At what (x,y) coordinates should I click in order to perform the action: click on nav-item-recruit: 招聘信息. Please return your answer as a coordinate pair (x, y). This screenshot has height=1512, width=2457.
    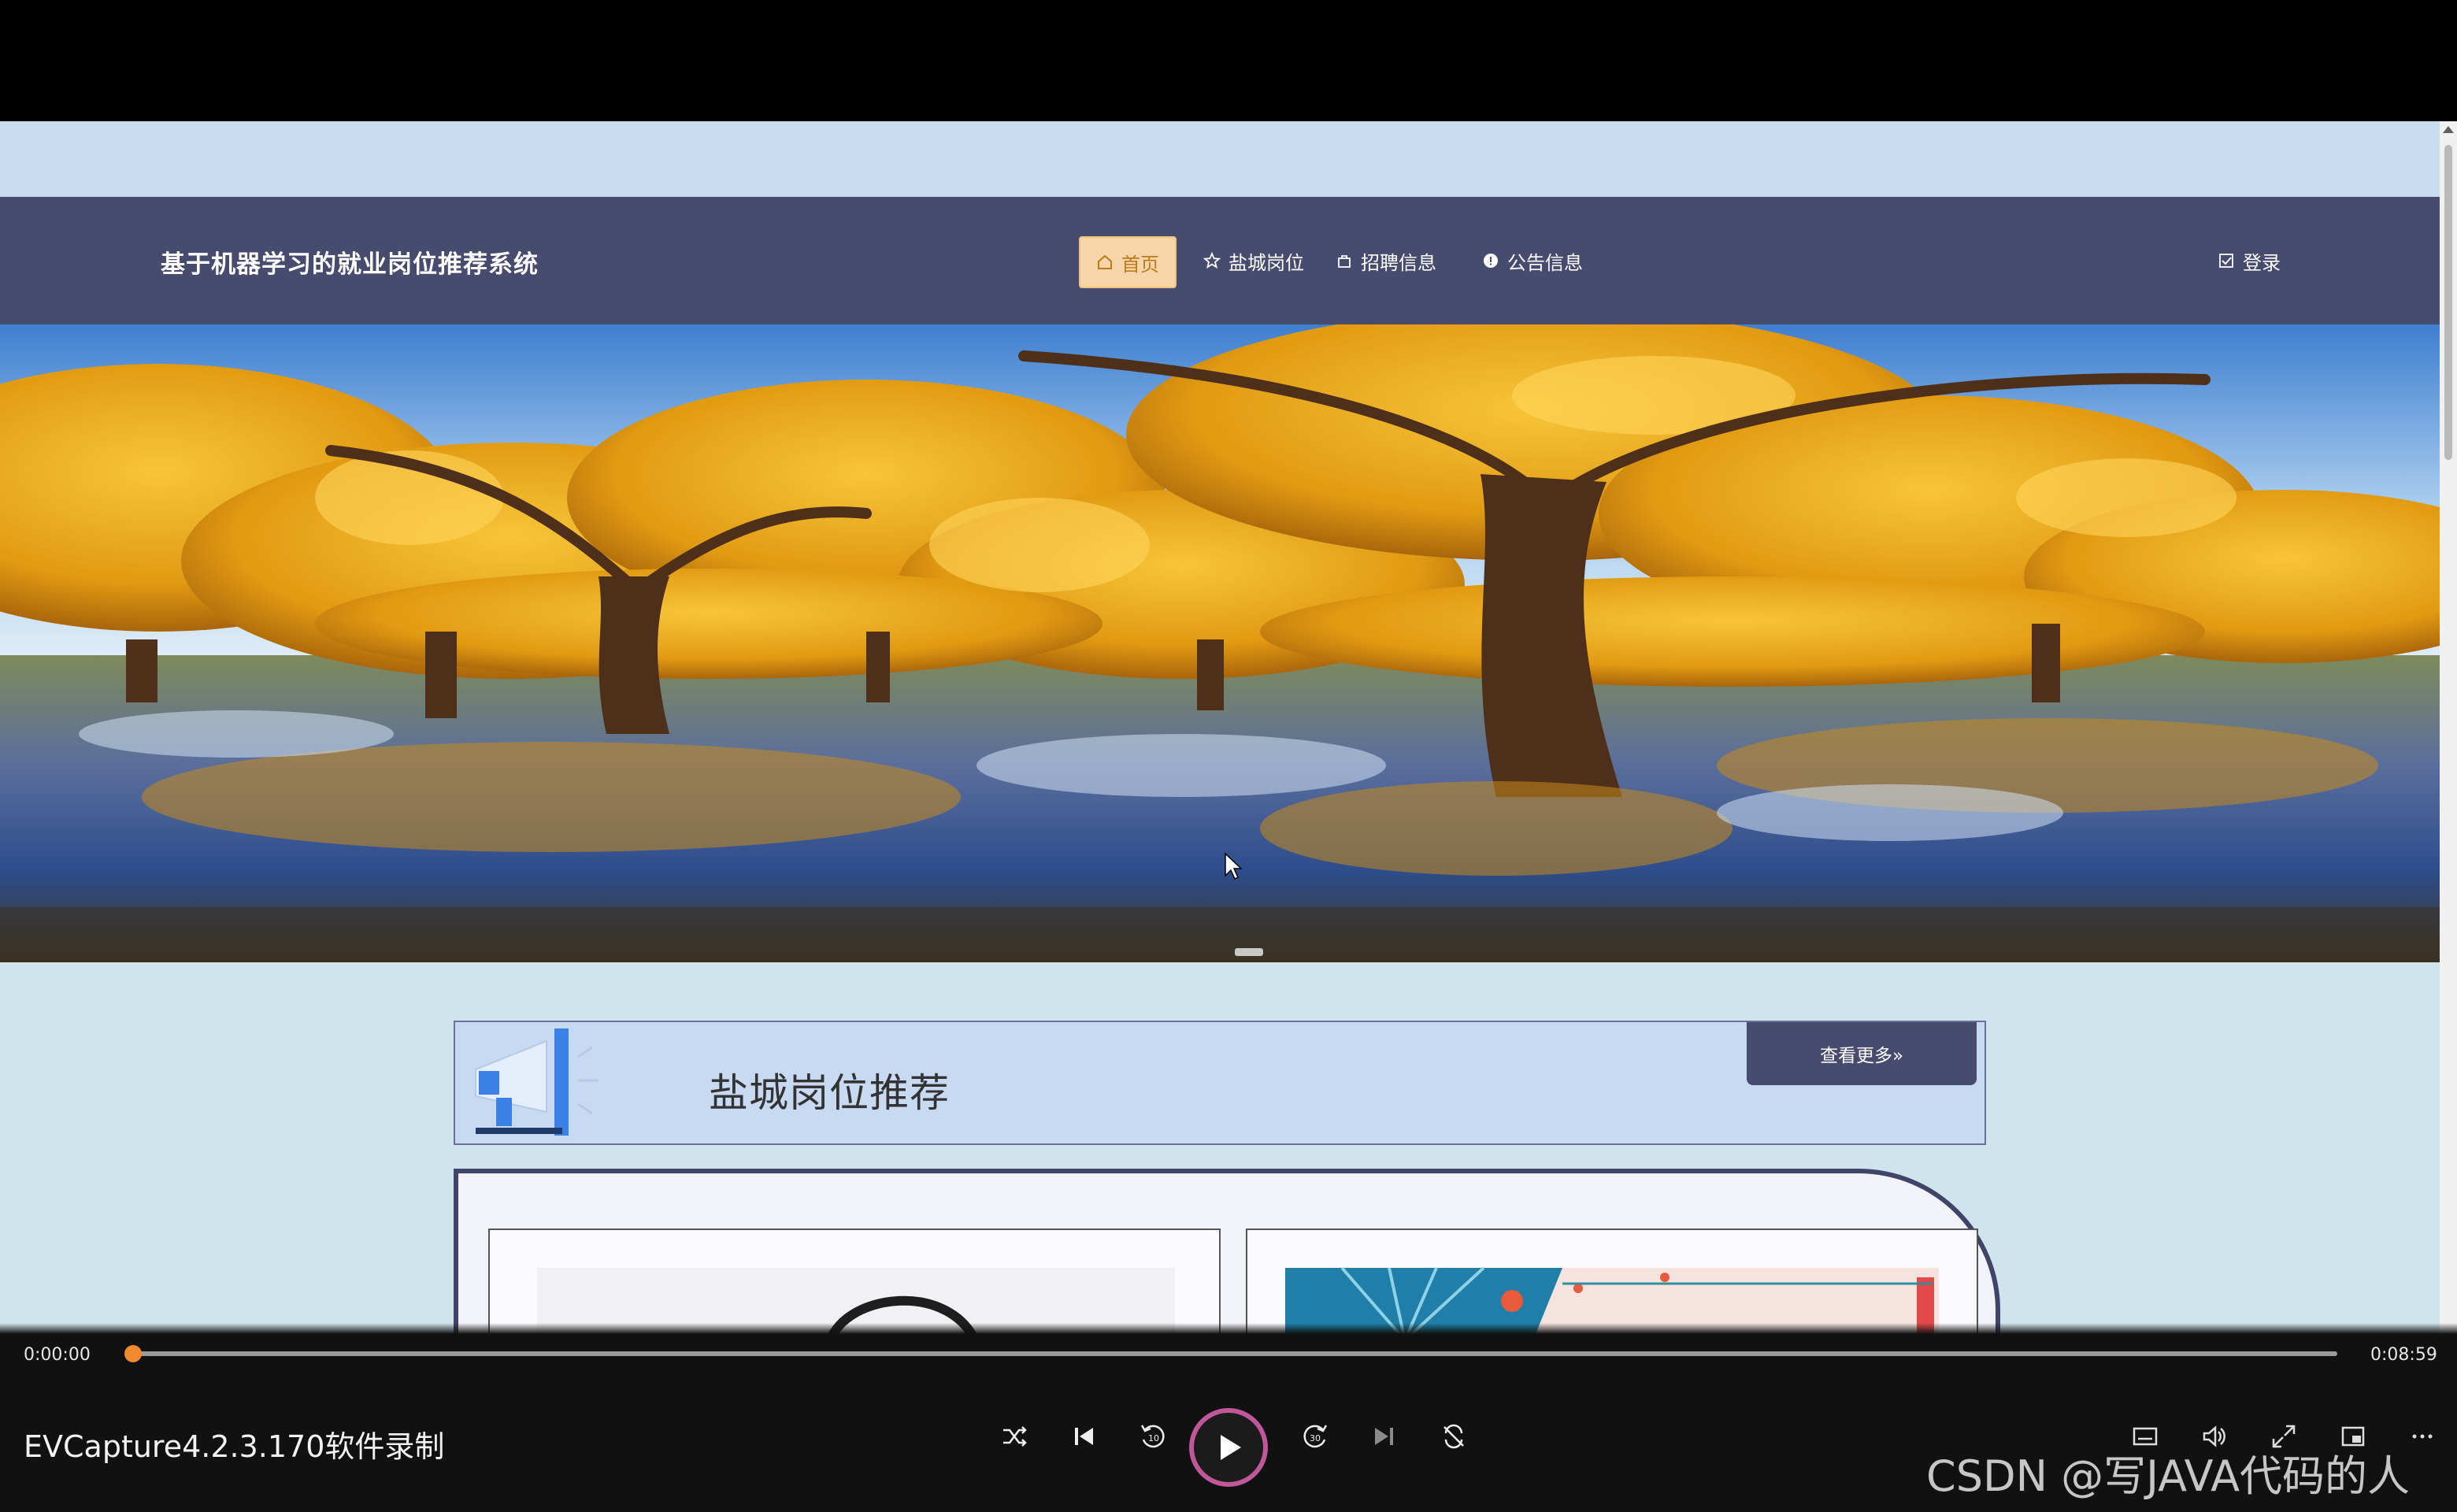
    Looking at the image, I should click on (1386, 260).